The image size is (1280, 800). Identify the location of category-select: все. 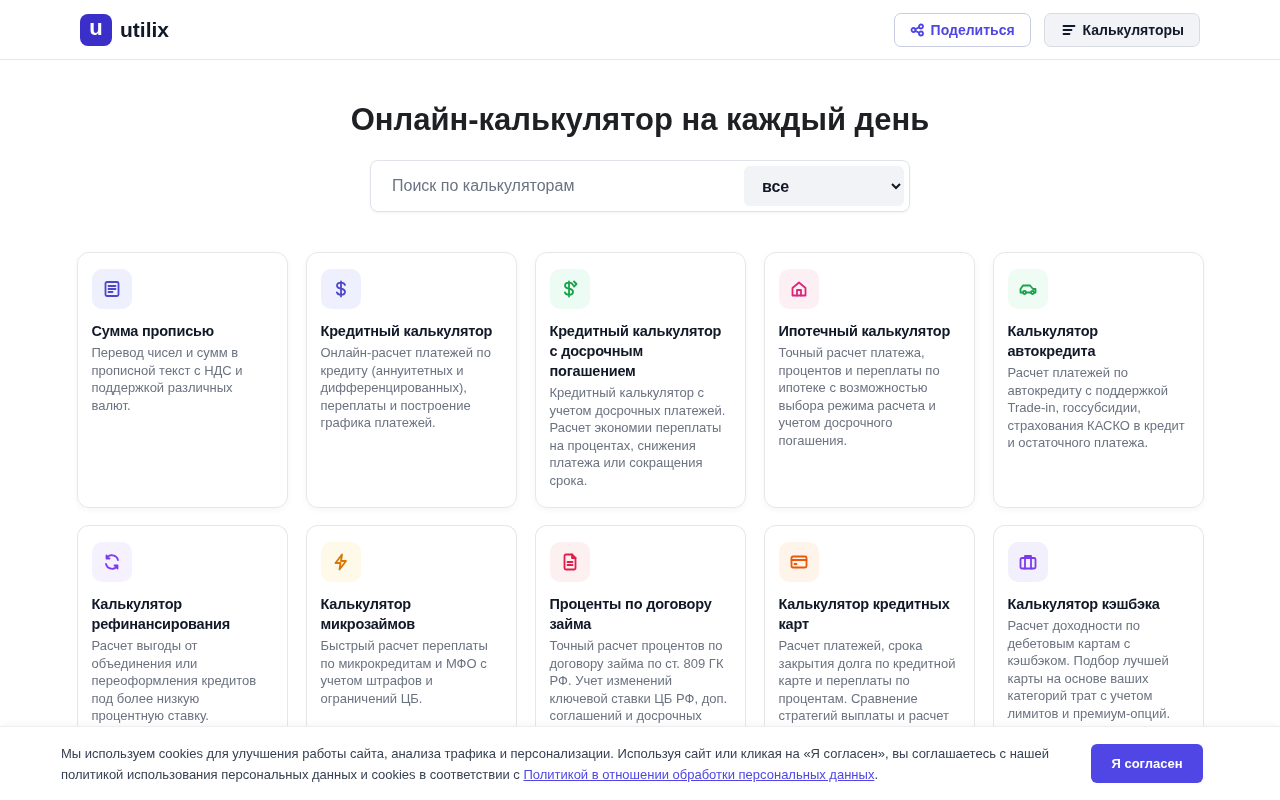
(824, 186).